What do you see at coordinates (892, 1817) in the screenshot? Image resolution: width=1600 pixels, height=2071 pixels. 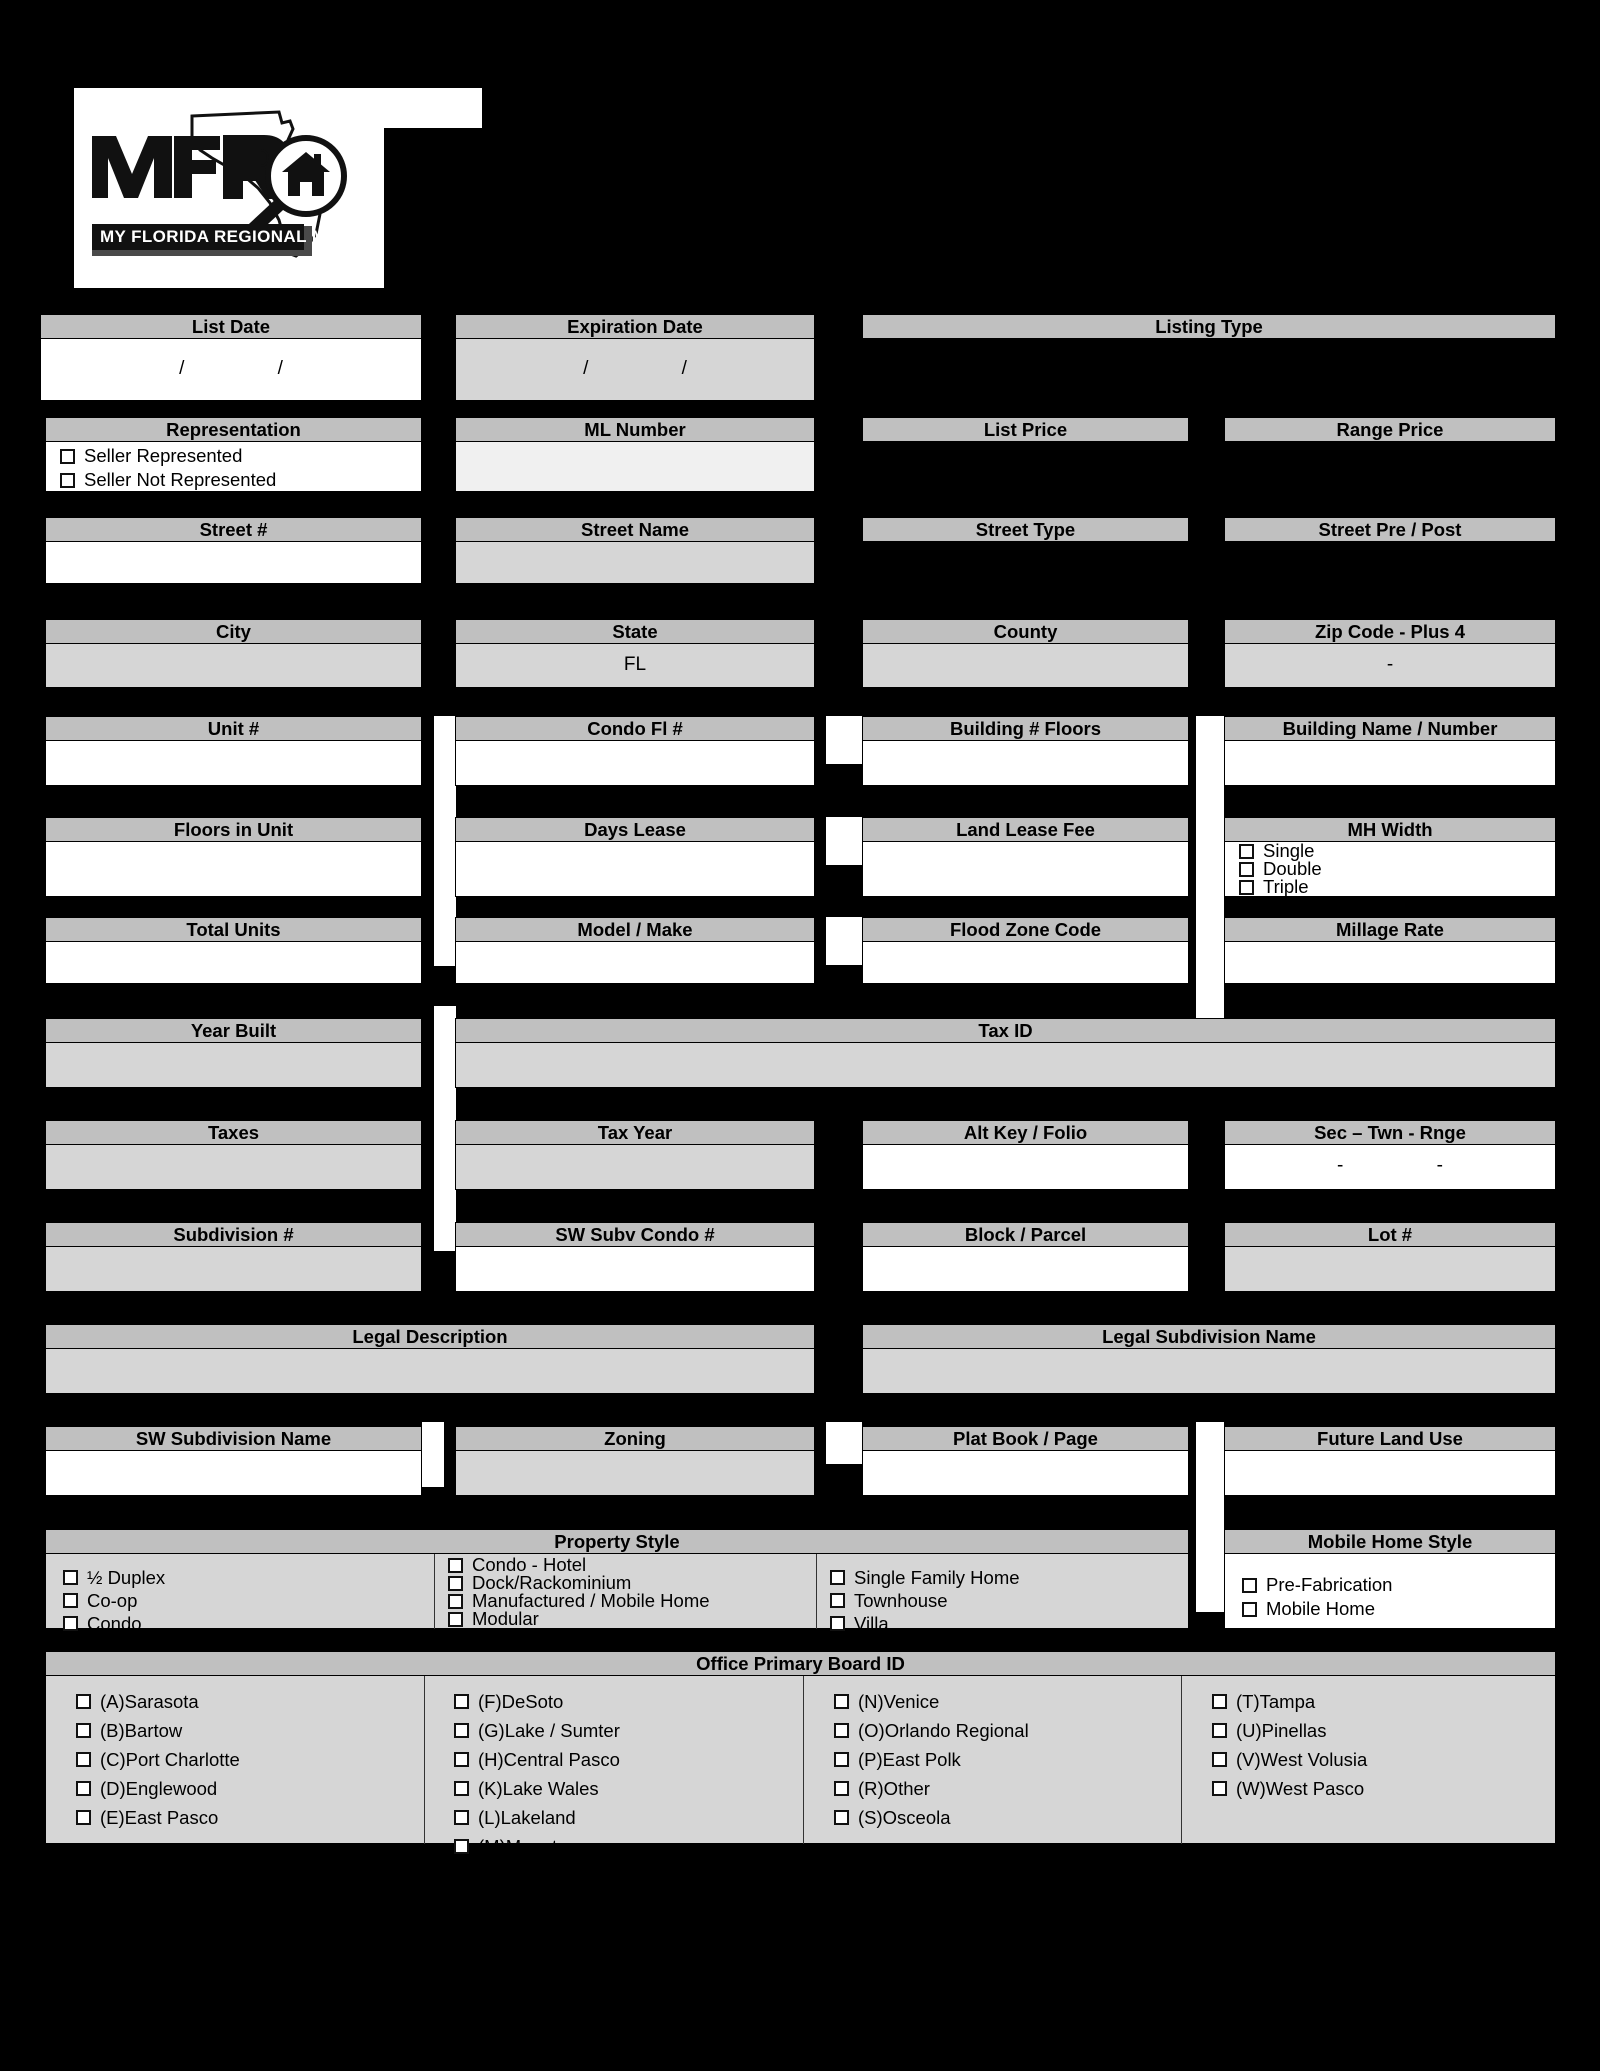 I see `checkbox-board-s-osceola: (S)Osceola` at bounding box center [892, 1817].